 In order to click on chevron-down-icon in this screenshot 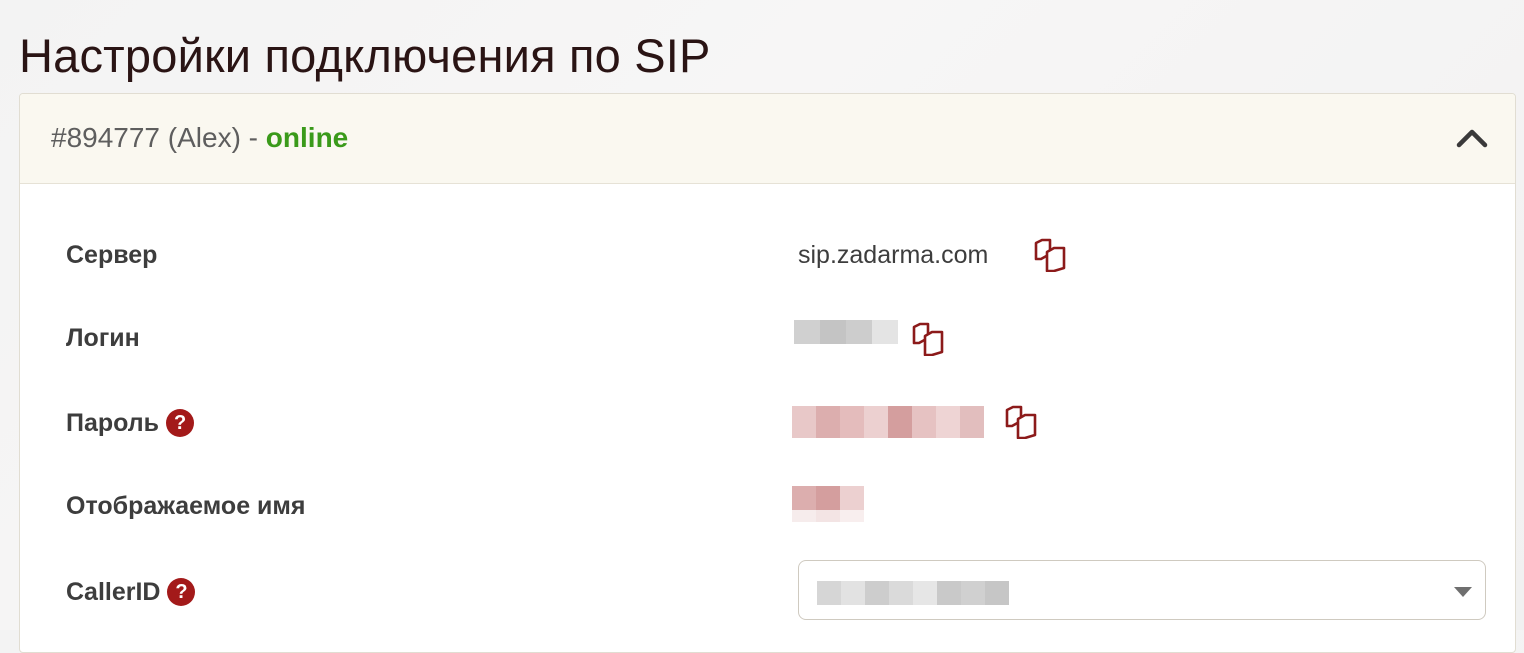, I will do `click(1463, 592)`.